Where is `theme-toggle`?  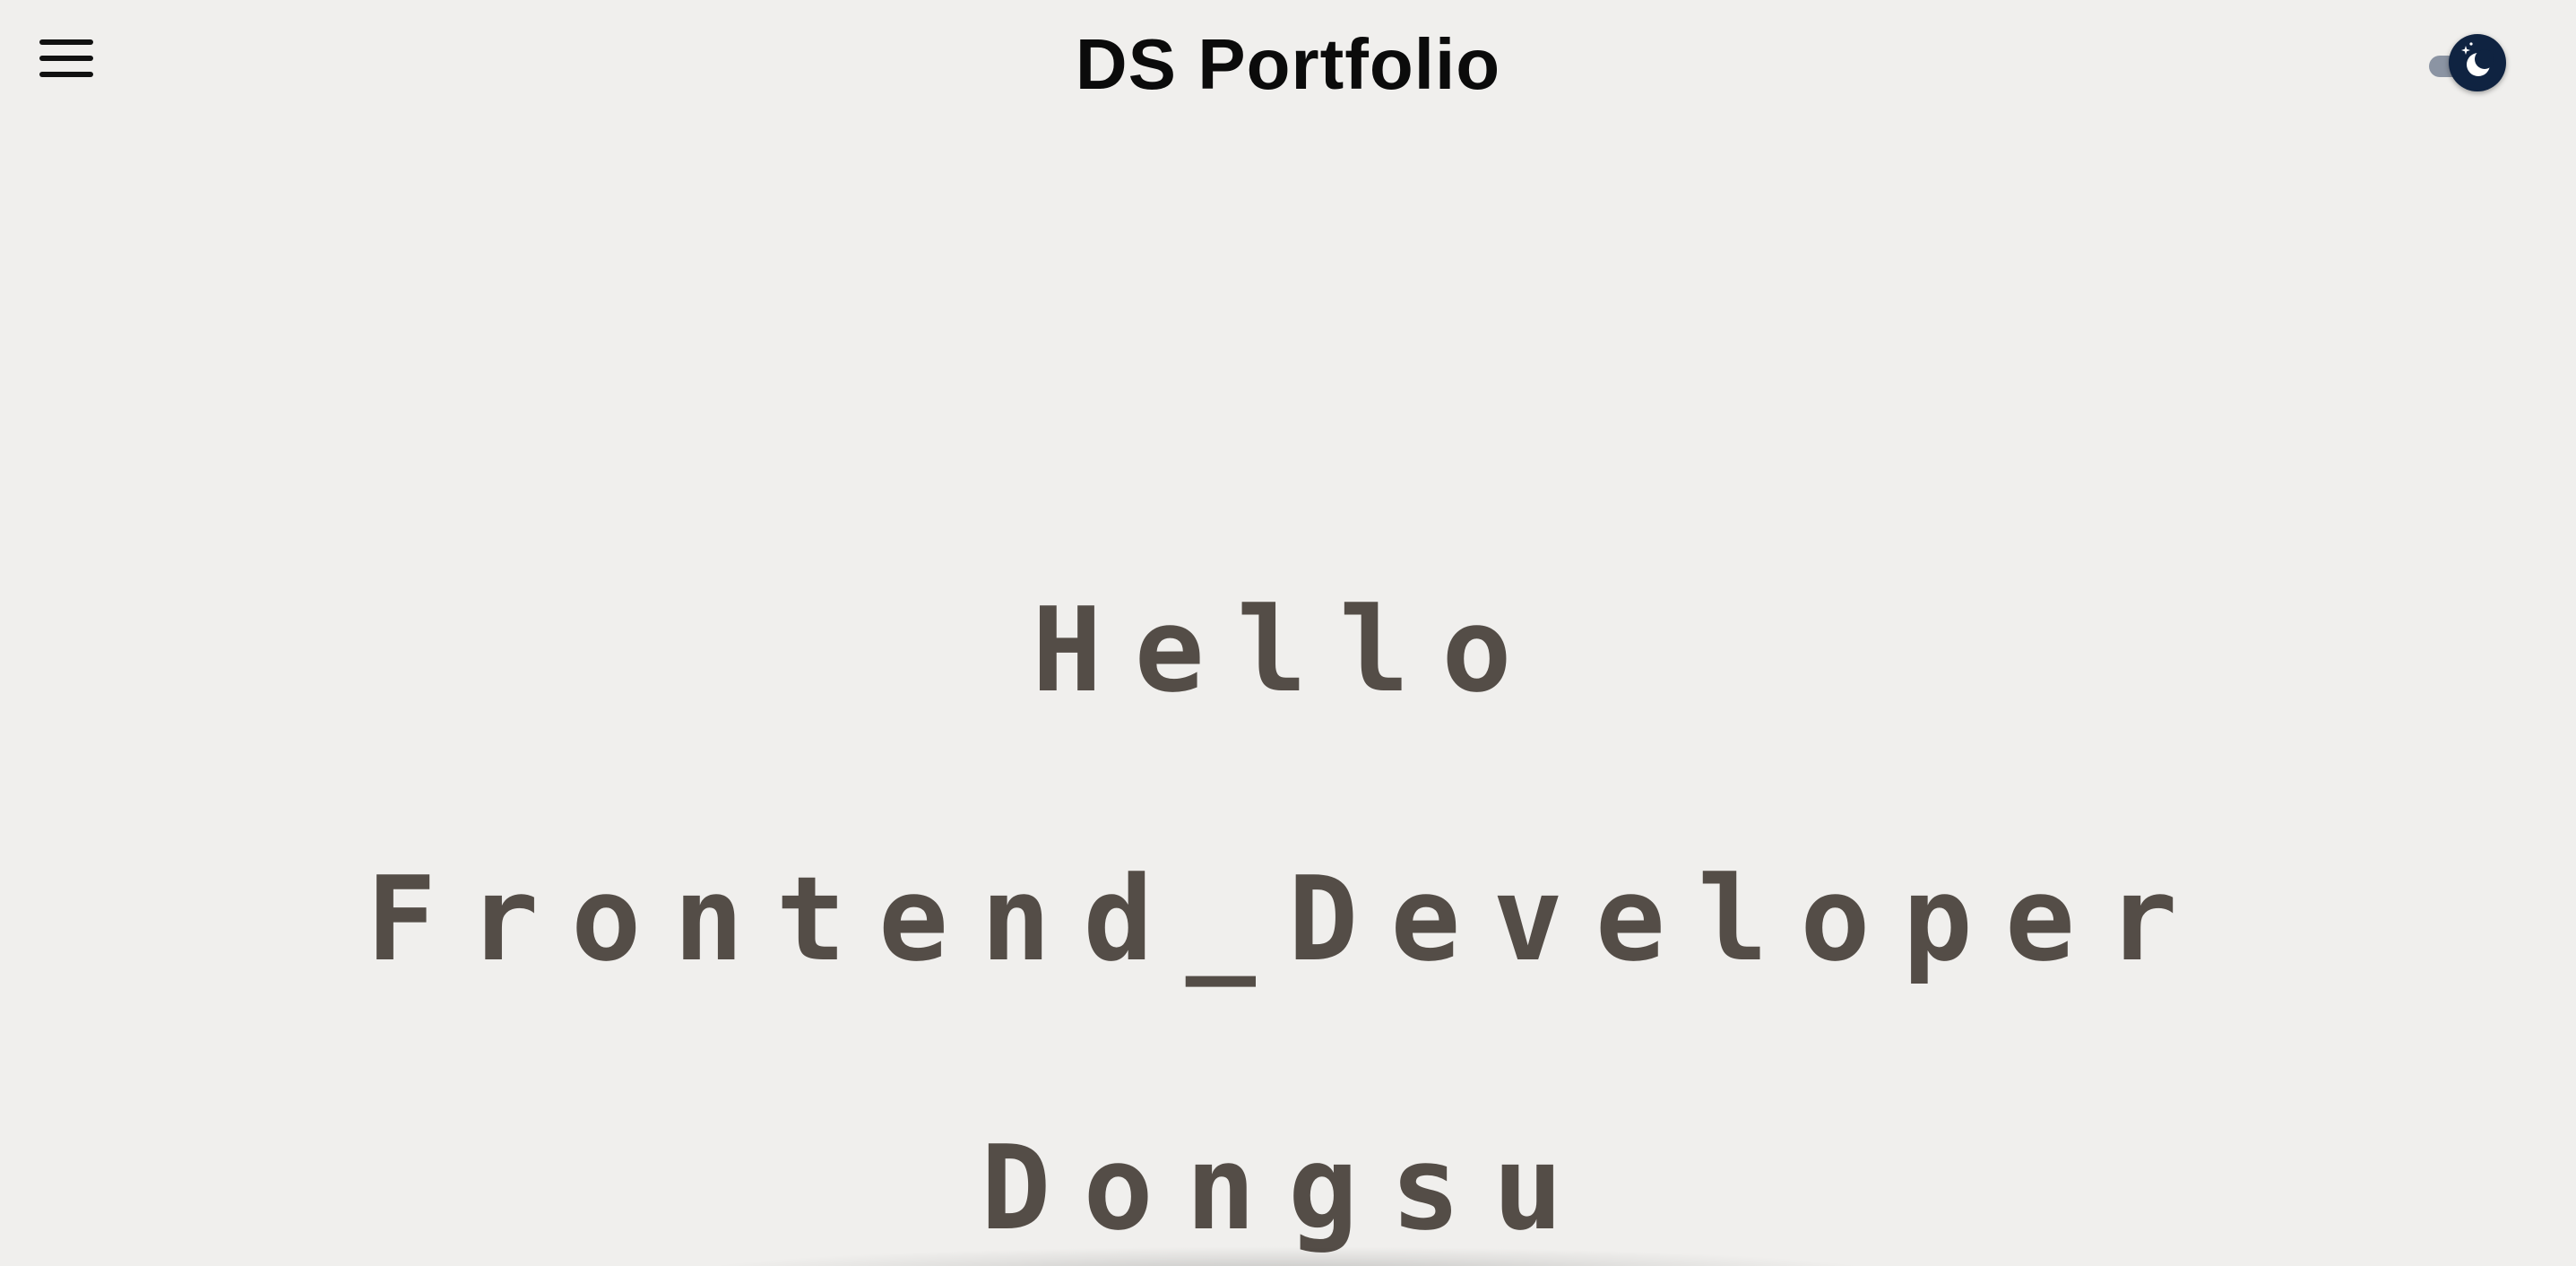
theme-toggle is located at coordinates (2468, 64).